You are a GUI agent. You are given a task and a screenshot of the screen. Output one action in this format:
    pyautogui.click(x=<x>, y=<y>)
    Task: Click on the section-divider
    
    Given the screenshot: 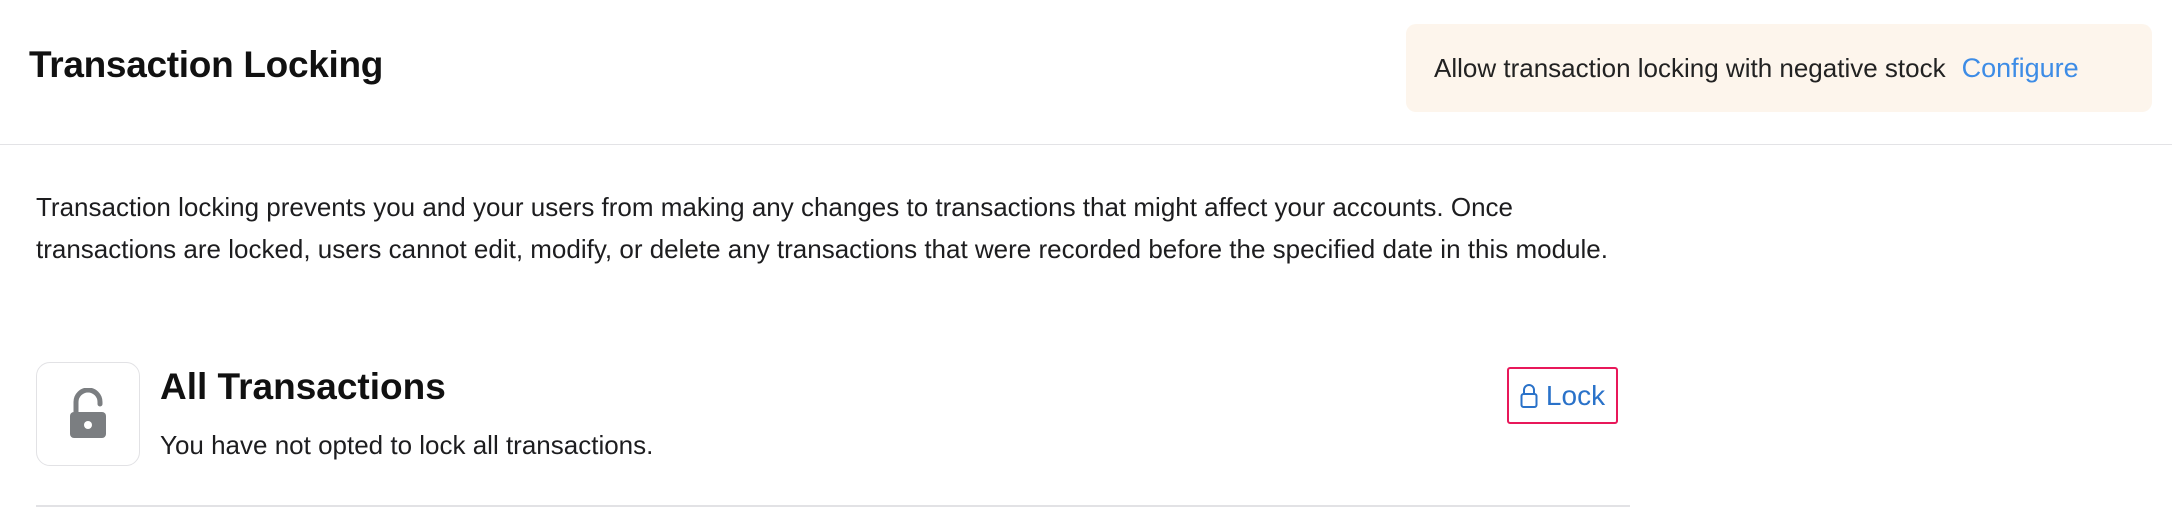 What is the action you would take?
    pyautogui.click(x=833, y=506)
    